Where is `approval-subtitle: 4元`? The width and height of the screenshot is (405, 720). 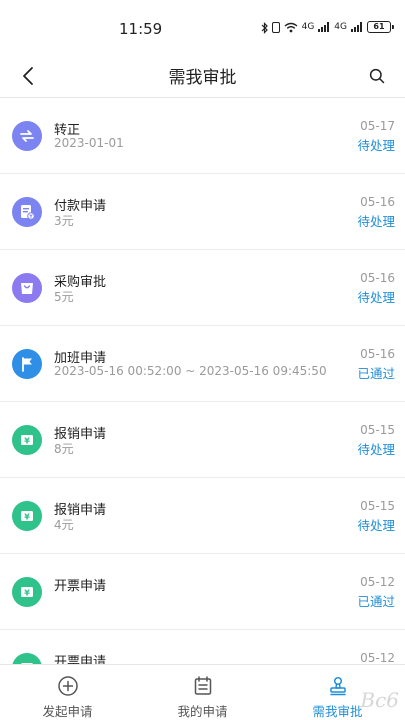 approval-subtitle: 4元 is located at coordinates (64, 525).